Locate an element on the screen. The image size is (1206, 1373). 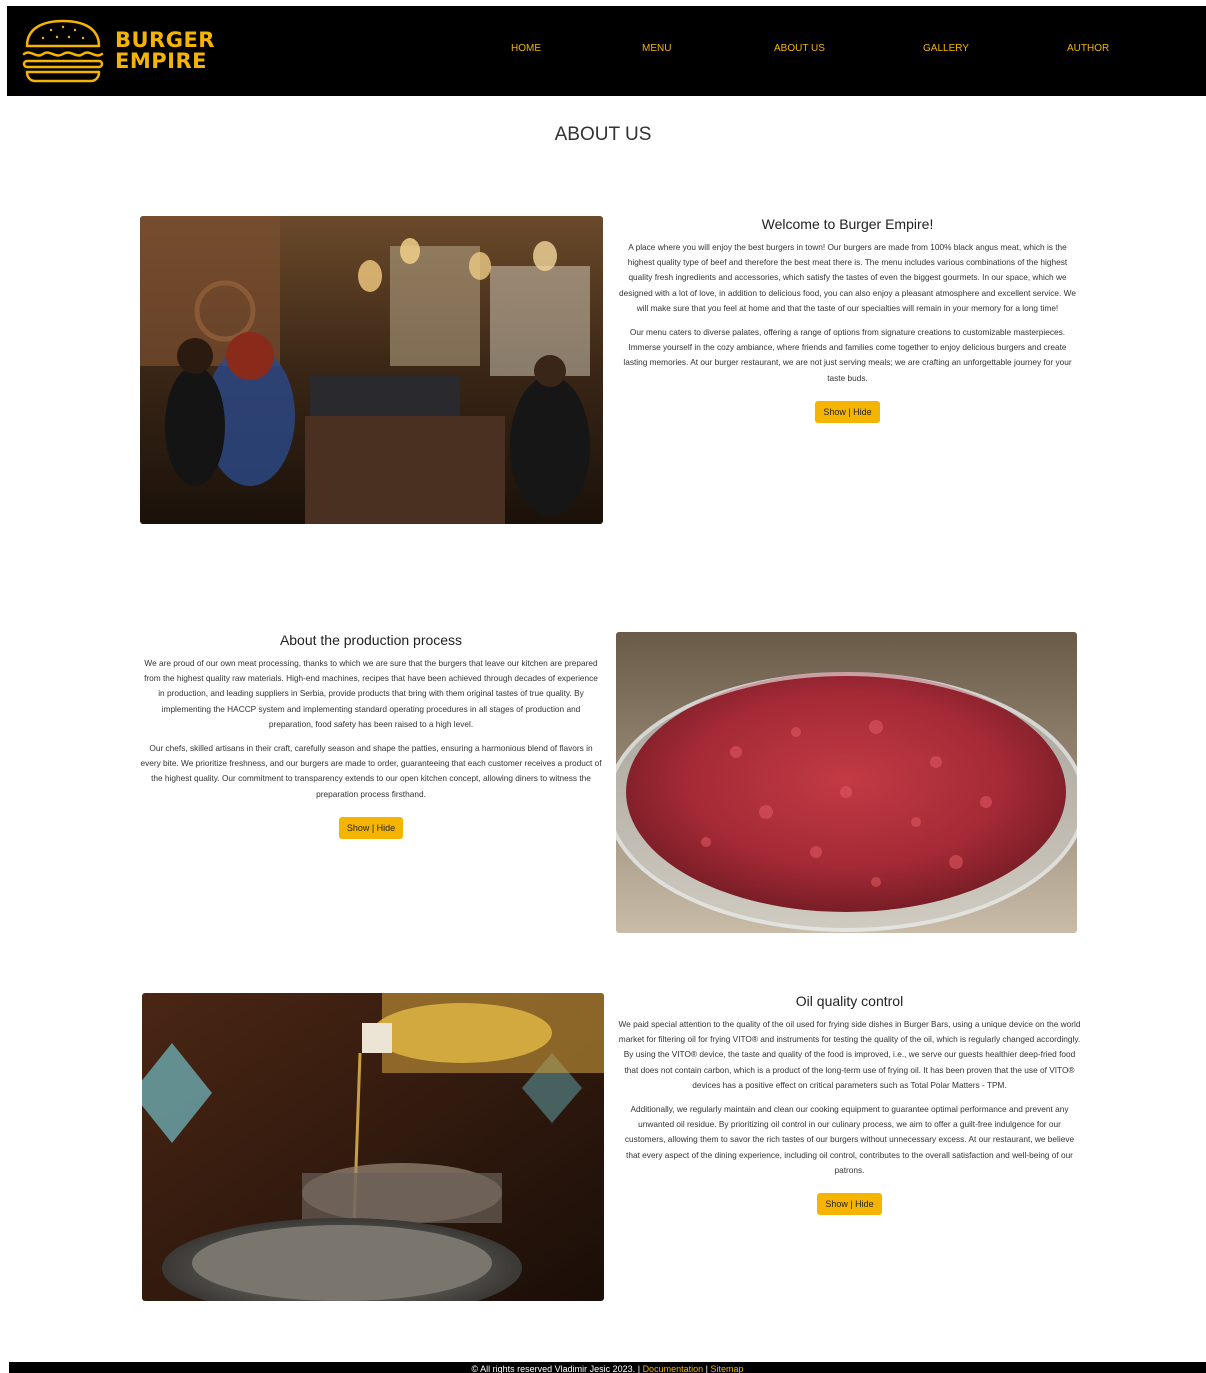
nav-gallery: GALLERY is located at coordinates (946, 48).